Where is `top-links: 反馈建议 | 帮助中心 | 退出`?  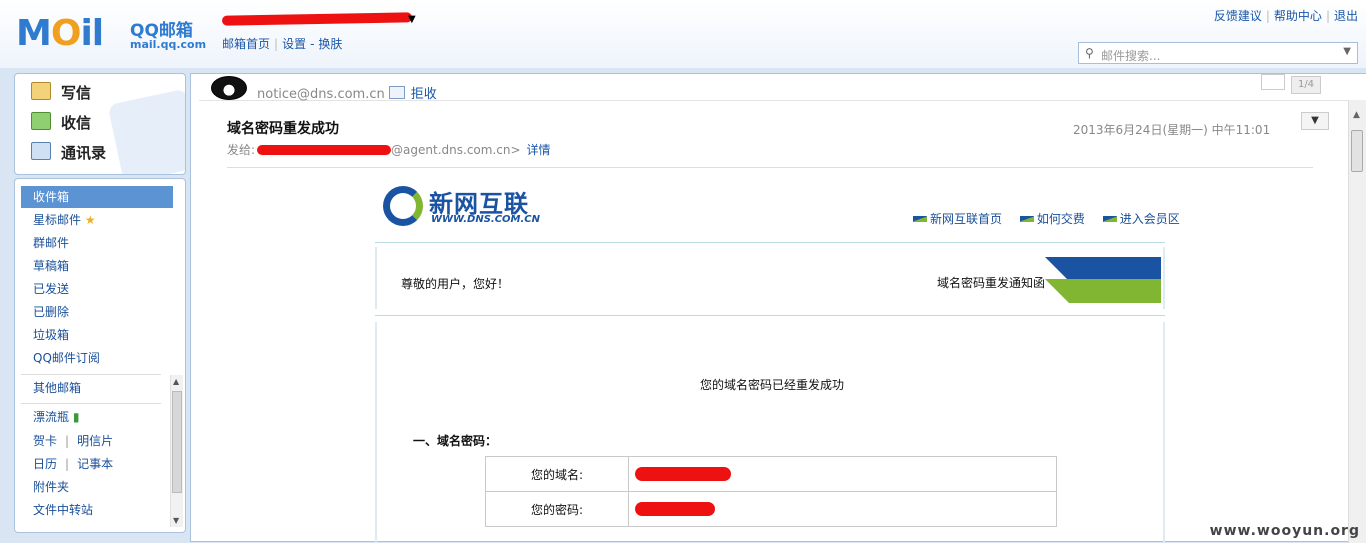
top-links: 反馈建议 | 帮助中心 | 退出 is located at coordinates (1285, 16).